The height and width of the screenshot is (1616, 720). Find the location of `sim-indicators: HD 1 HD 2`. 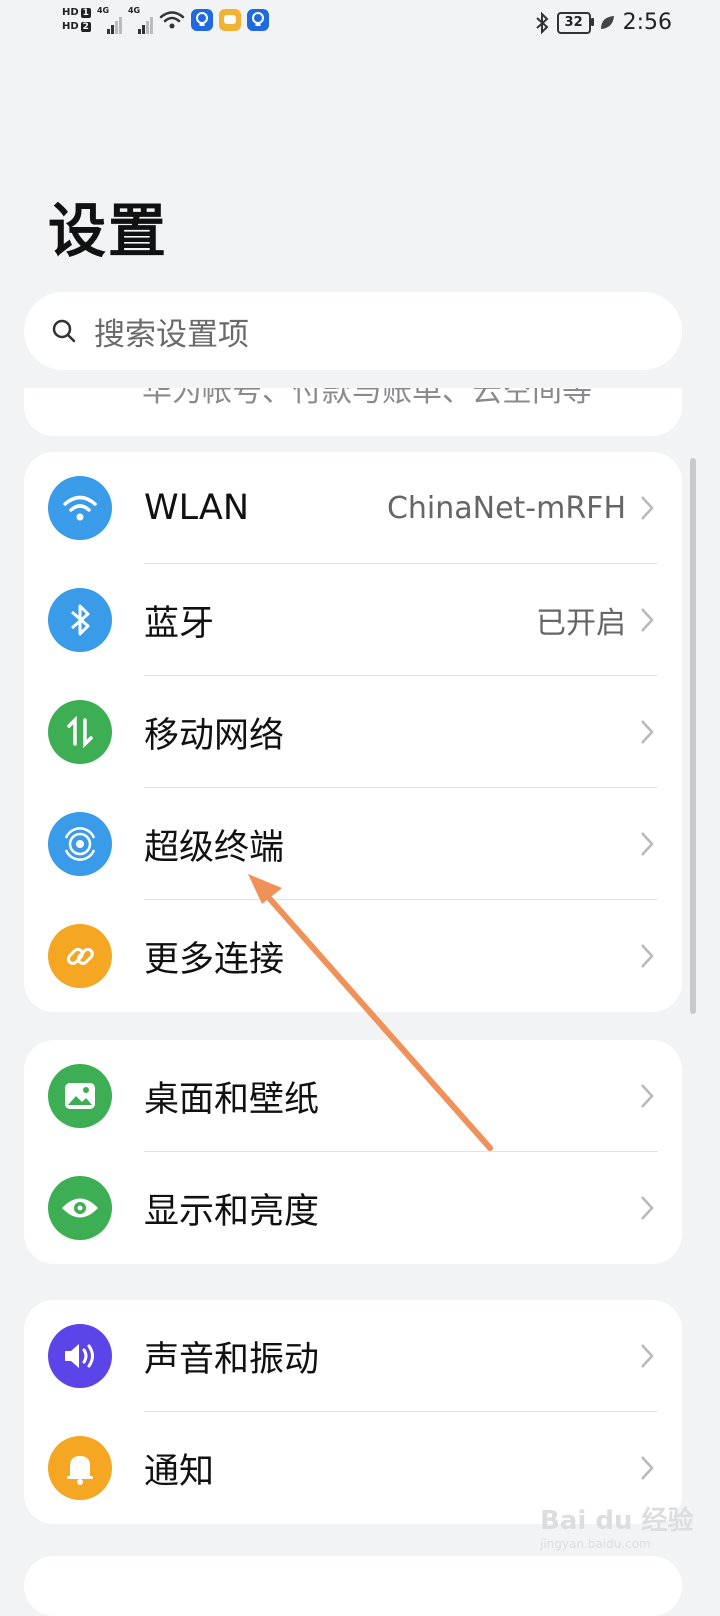

sim-indicators: HD 1 HD 2 is located at coordinates (76, 20).